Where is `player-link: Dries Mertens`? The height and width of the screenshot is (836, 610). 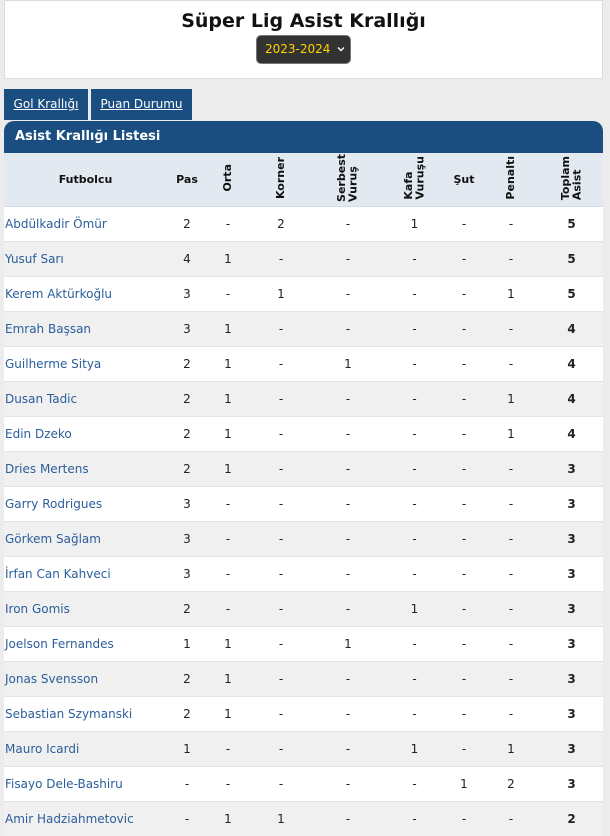 player-link: Dries Mertens is located at coordinates (85, 469).